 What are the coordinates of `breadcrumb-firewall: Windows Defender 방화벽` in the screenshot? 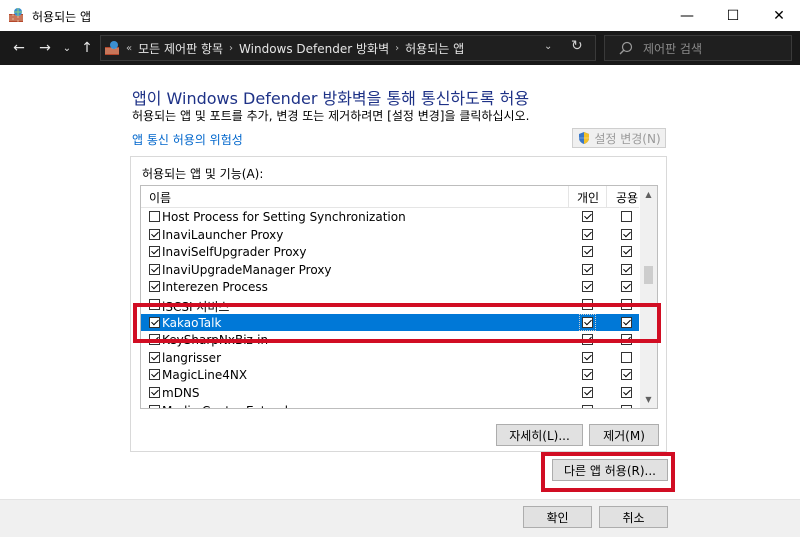 It's located at (314, 48).